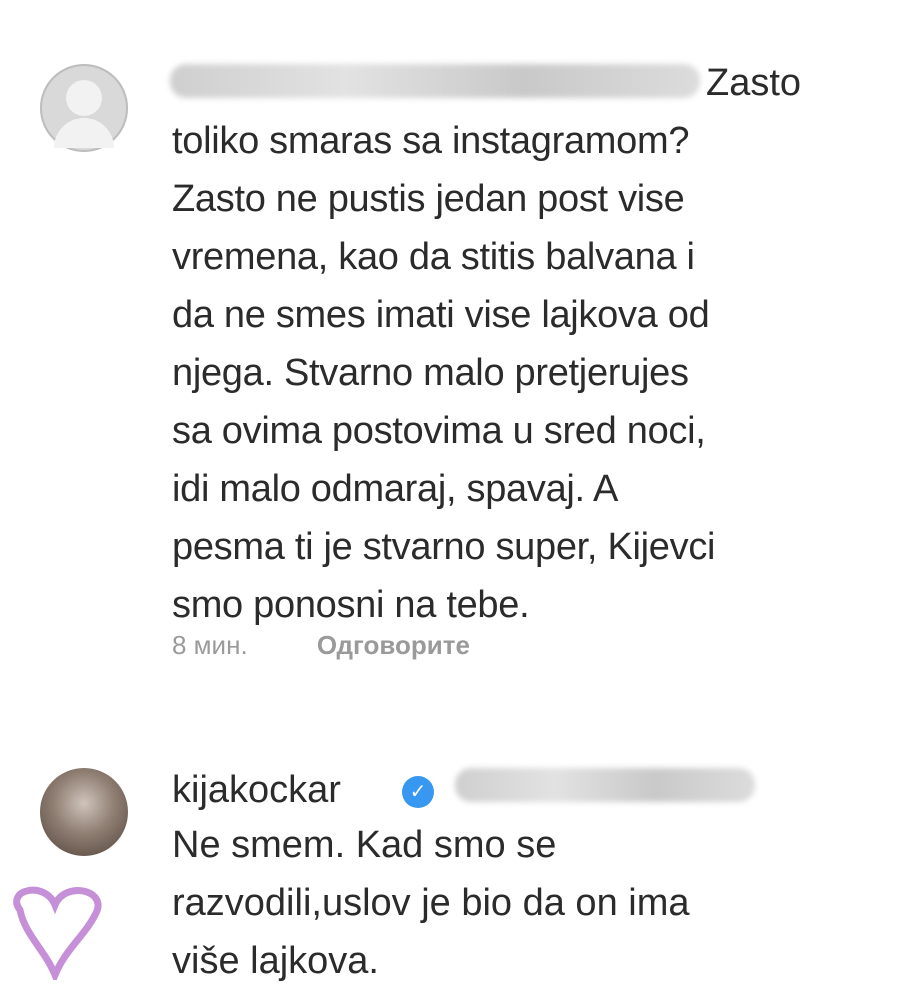 This screenshot has width=900, height=990. Describe the element at coordinates (393, 645) in the screenshot. I see `reply-button: Одговорите` at that location.